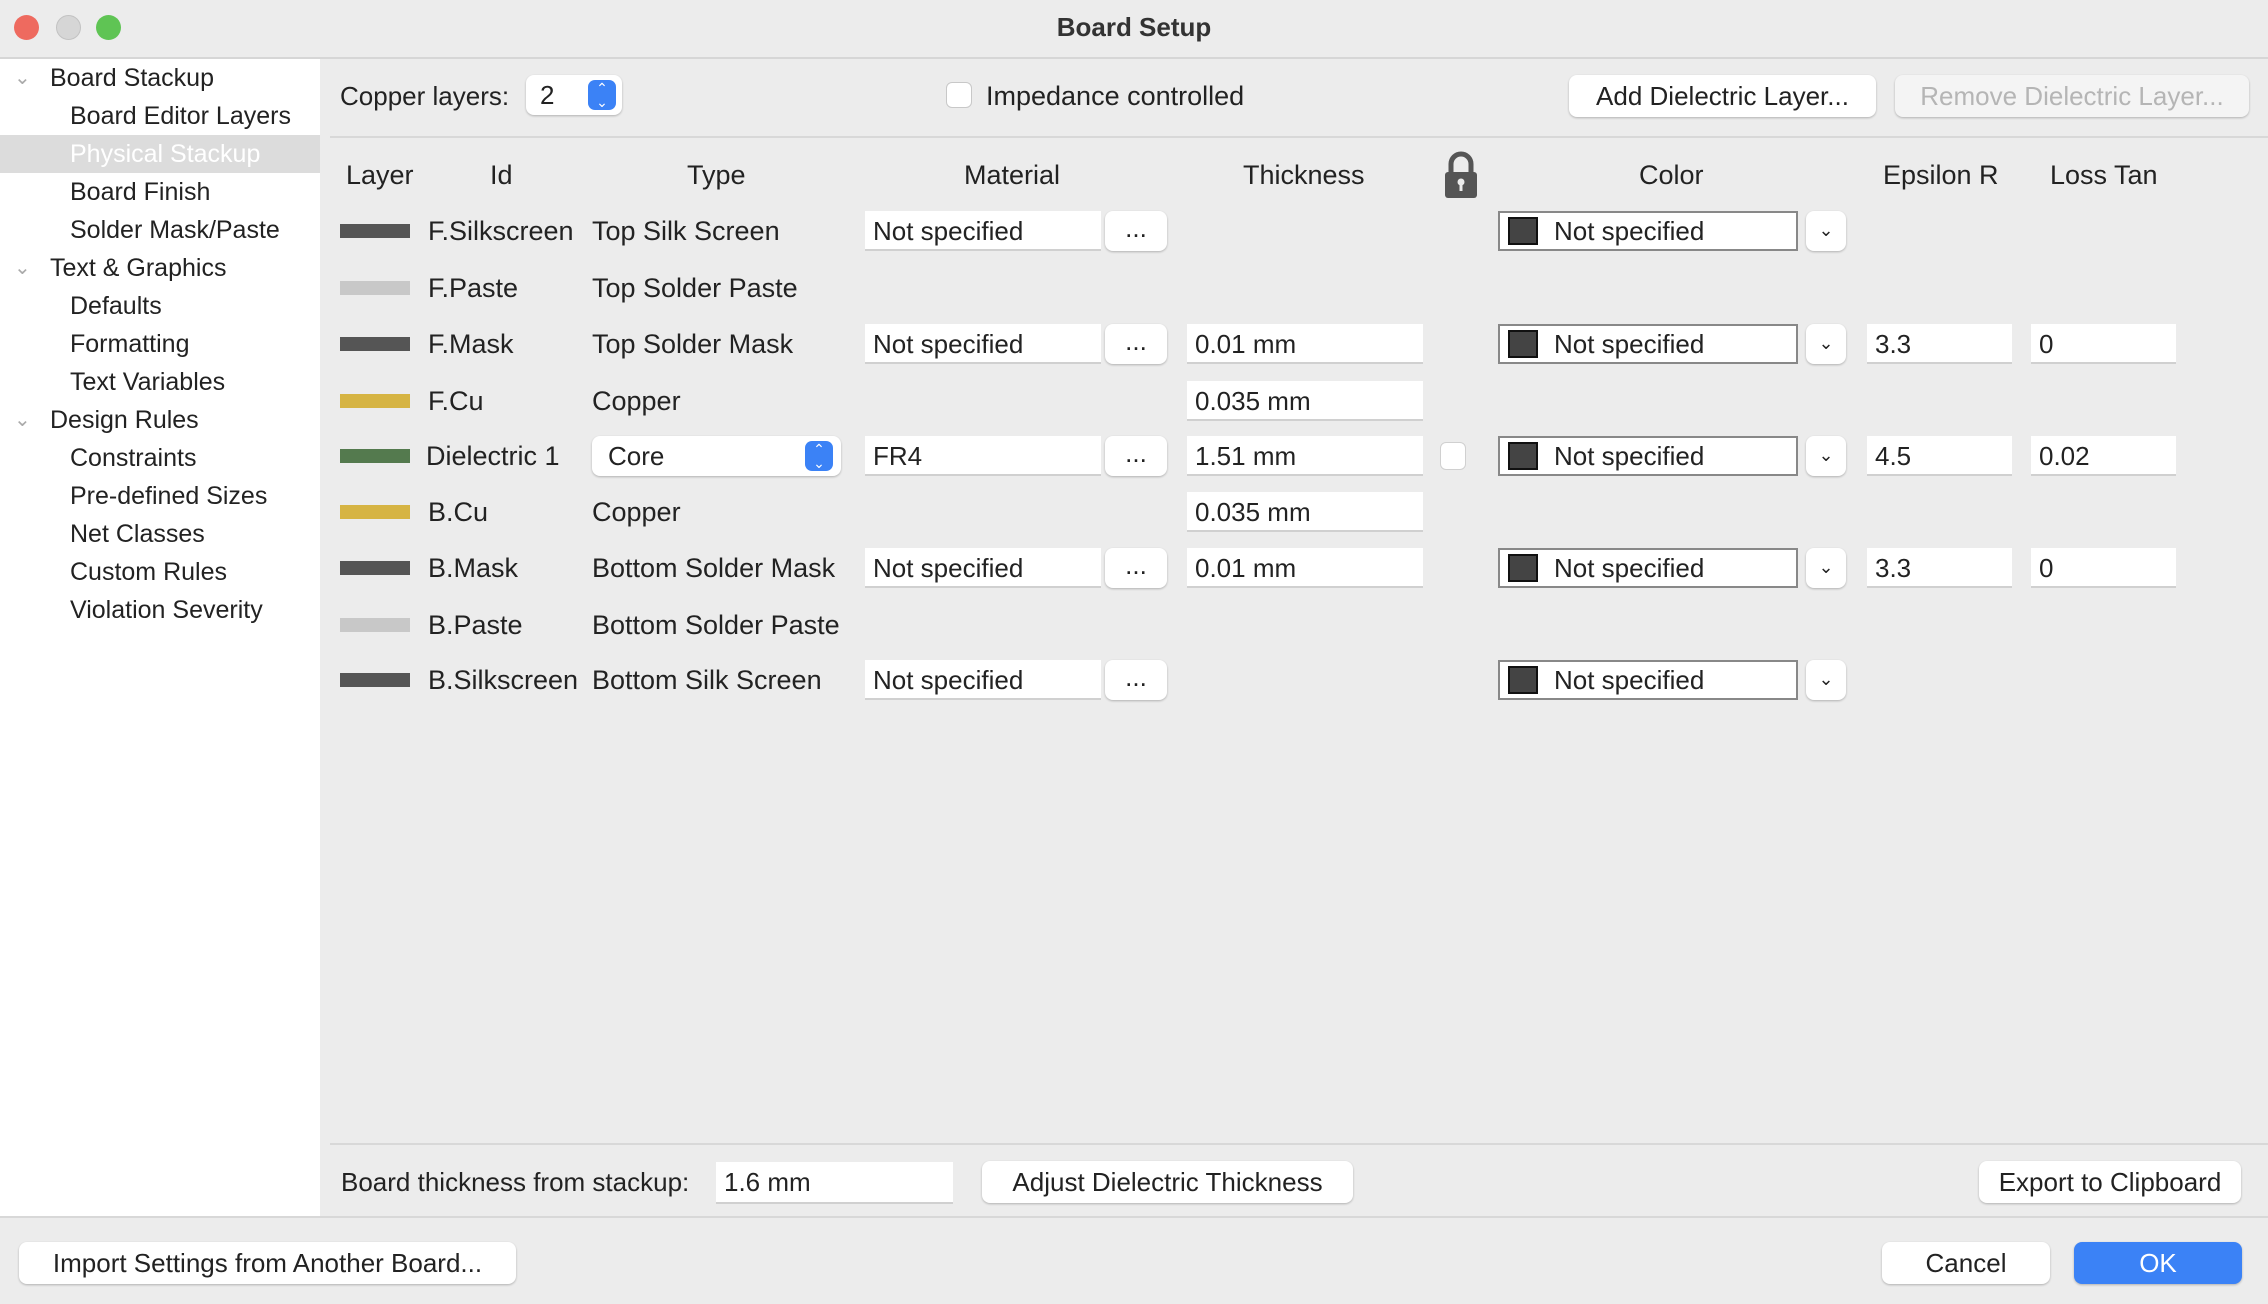 This screenshot has width=2268, height=1304. Describe the element at coordinates (834, 1183) in the screenshot. I see `board-thickness-field: 1.6 mm` at that location.